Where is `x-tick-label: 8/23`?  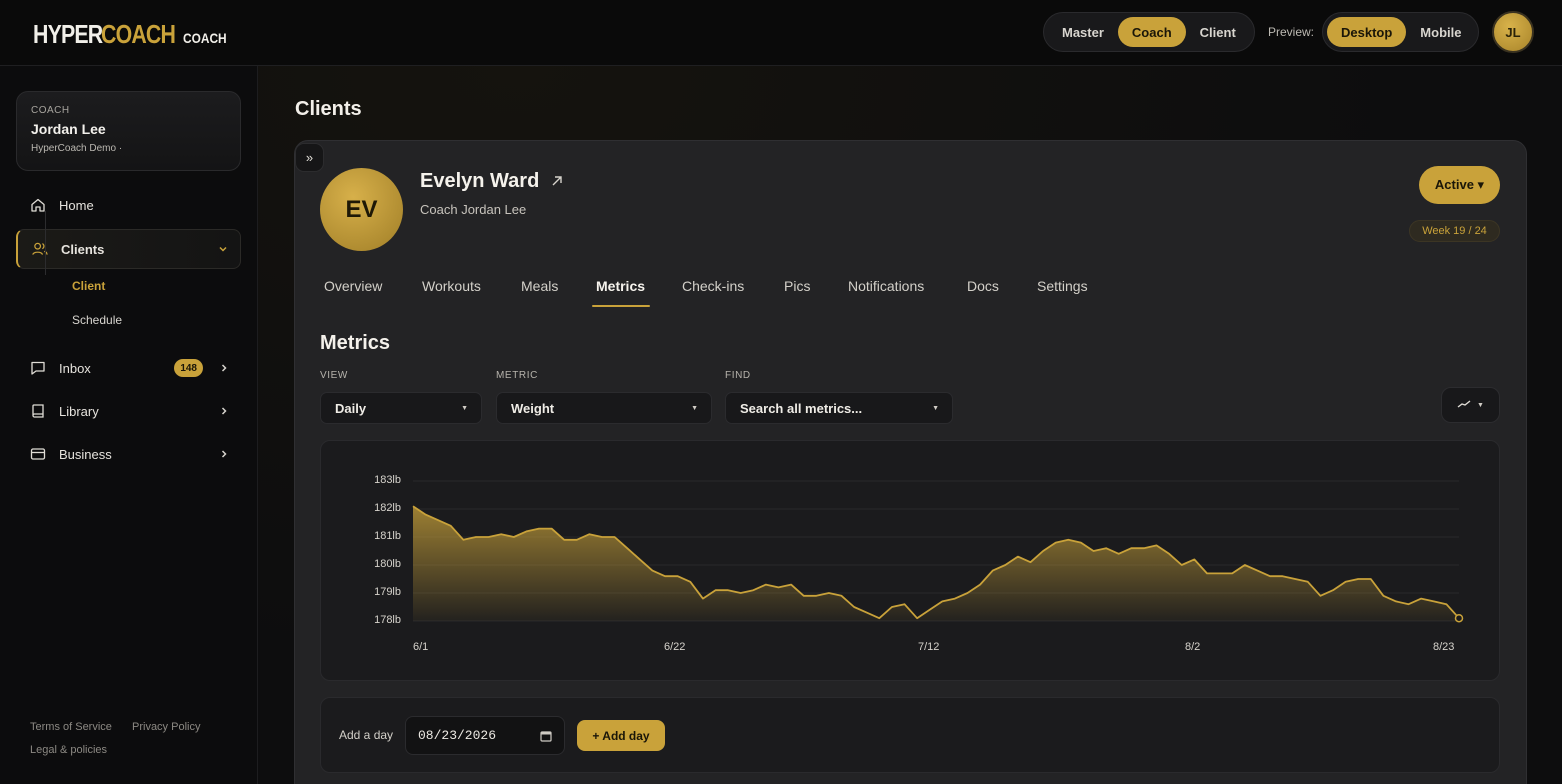
x-tick-label: 8/23 is located at coordinates (1444, 647).